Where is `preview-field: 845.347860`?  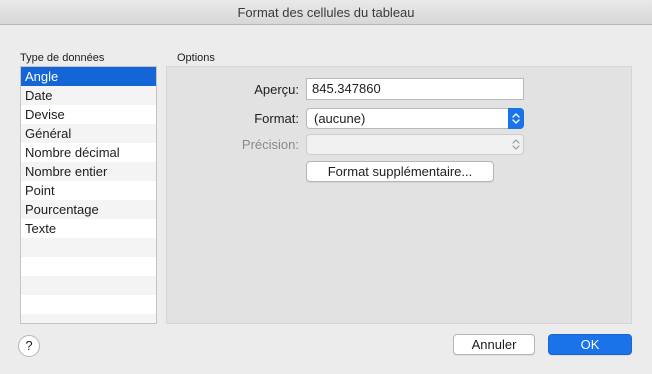
preview-field: 845.347860 is located at coordinates (415, 89).